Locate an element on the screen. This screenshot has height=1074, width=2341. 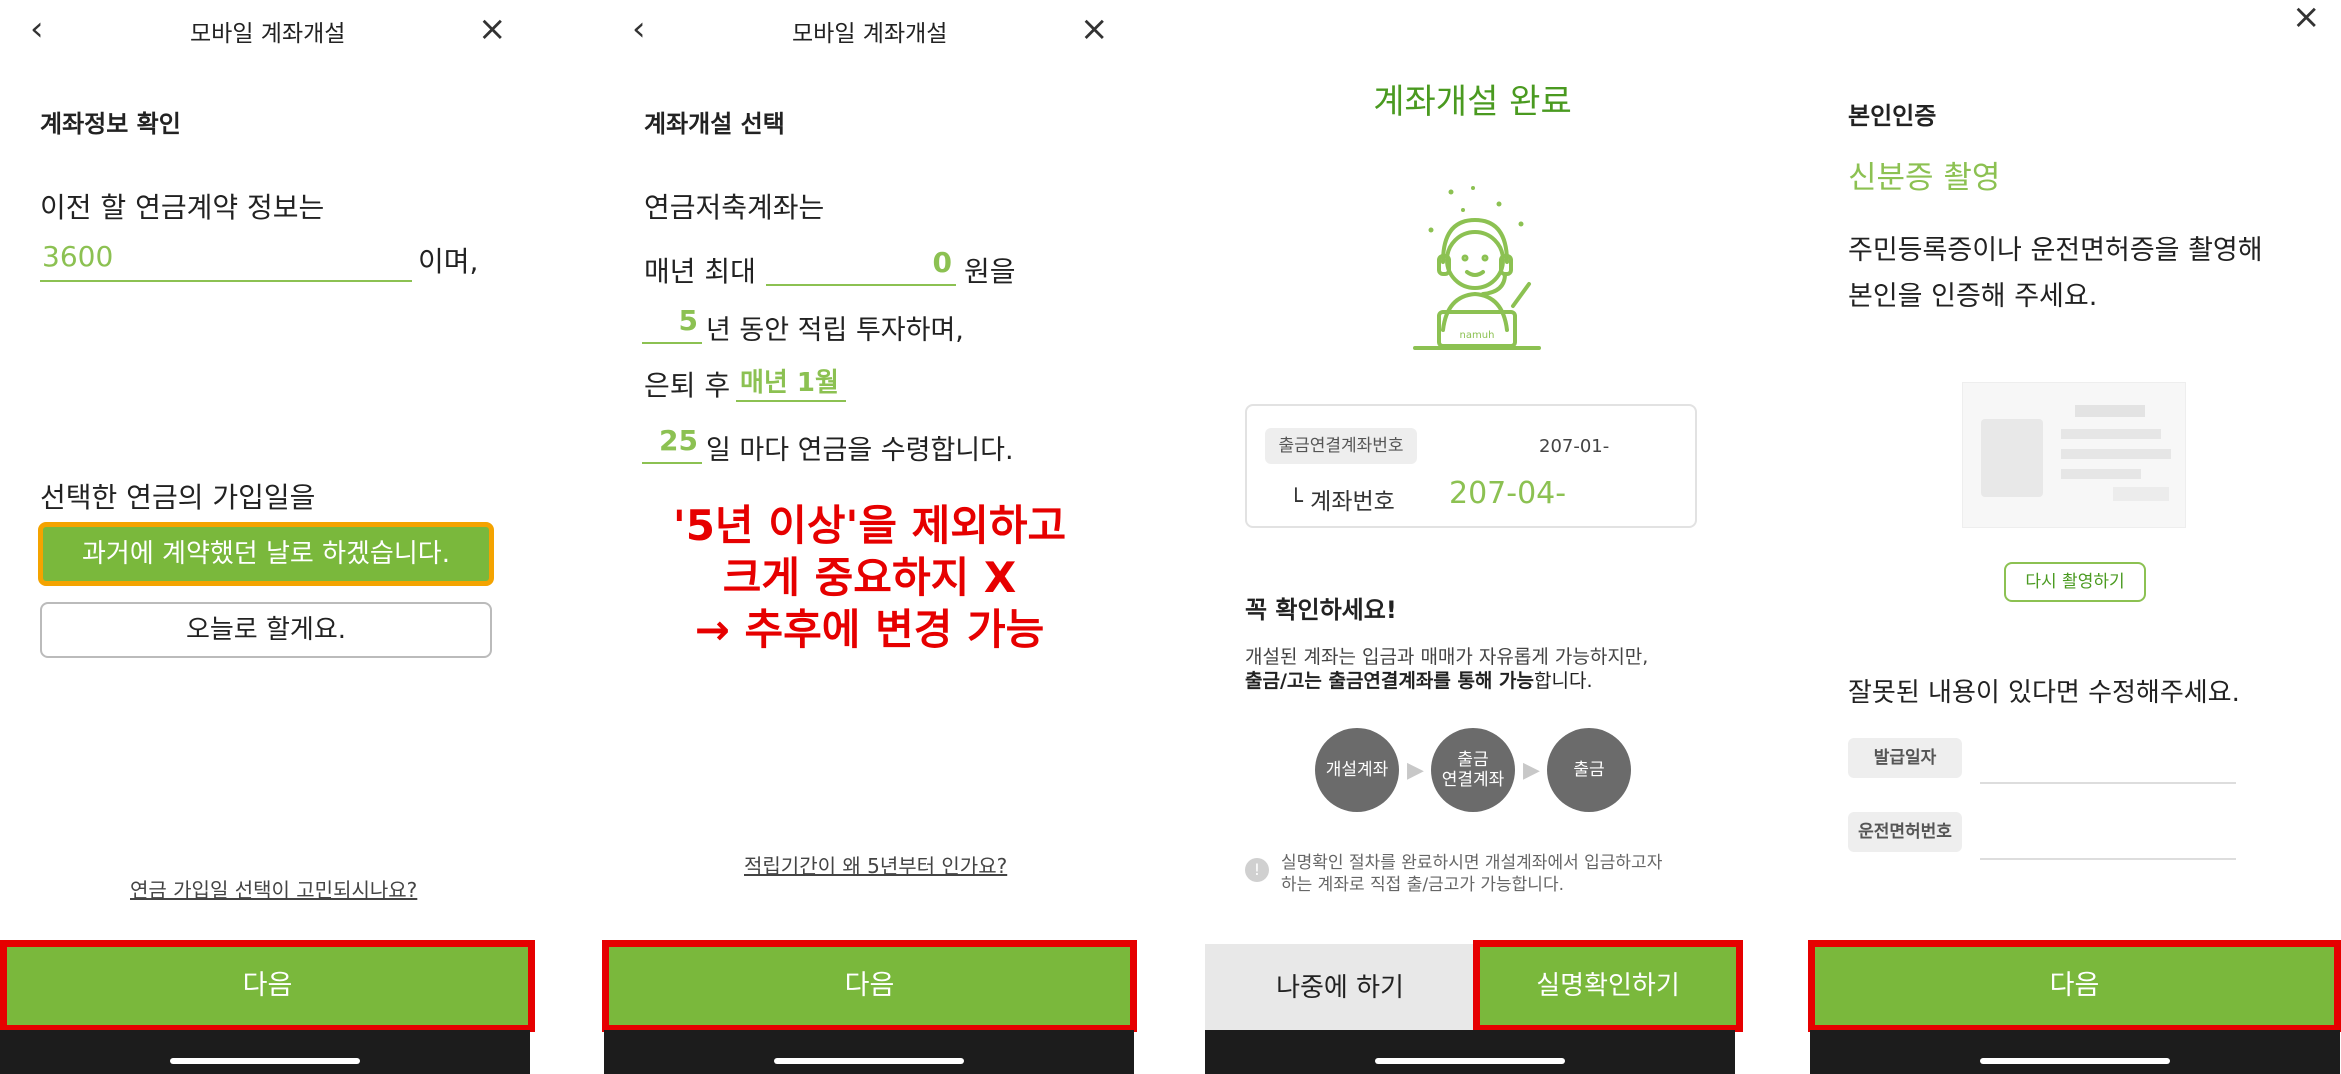
years-suffix: 년 동안 적립 투자하며, is located at coordinates (835, 330).